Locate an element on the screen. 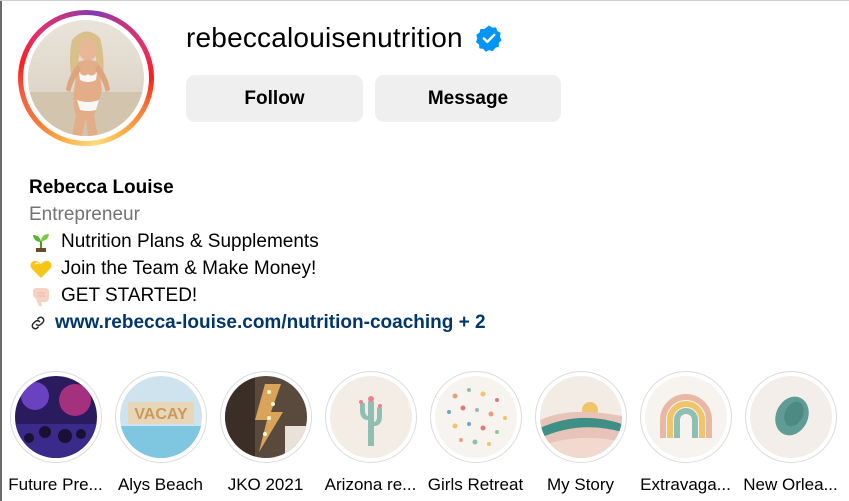 The width and height of the screenshot is (849, 501). highlight-label: Girls Retreat is located at coordinates (475, 484).